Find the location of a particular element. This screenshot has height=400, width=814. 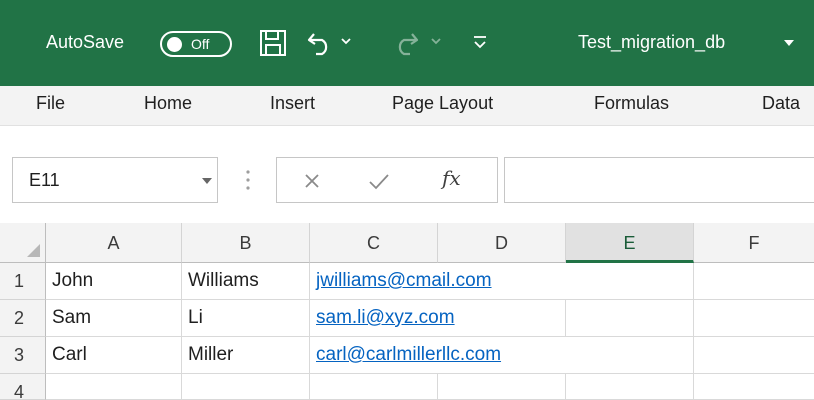

cell-f1 is located at coordinates (754, 281).